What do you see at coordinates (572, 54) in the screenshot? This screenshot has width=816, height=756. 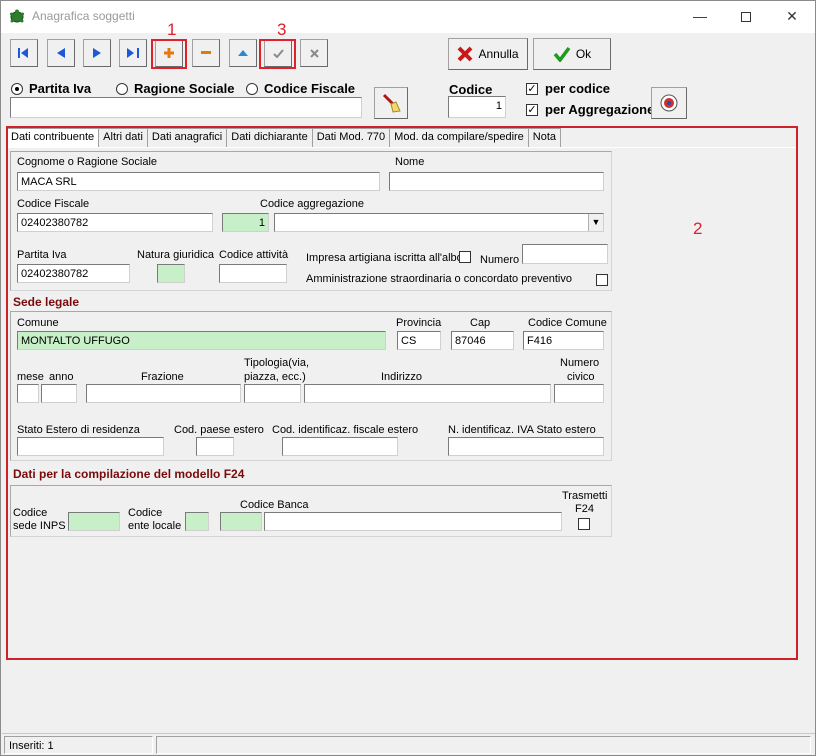 I see `ok-button: Ok` at bounding box center [572, 54].